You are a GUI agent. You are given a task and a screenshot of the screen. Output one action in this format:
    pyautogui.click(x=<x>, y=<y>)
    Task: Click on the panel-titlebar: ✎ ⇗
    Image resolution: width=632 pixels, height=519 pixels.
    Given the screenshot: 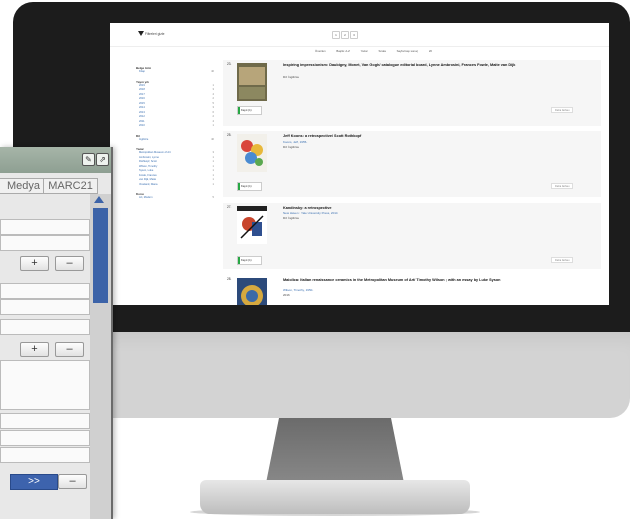 What is the action you would take?
    pyautogui.click(x=55, y=160)
    